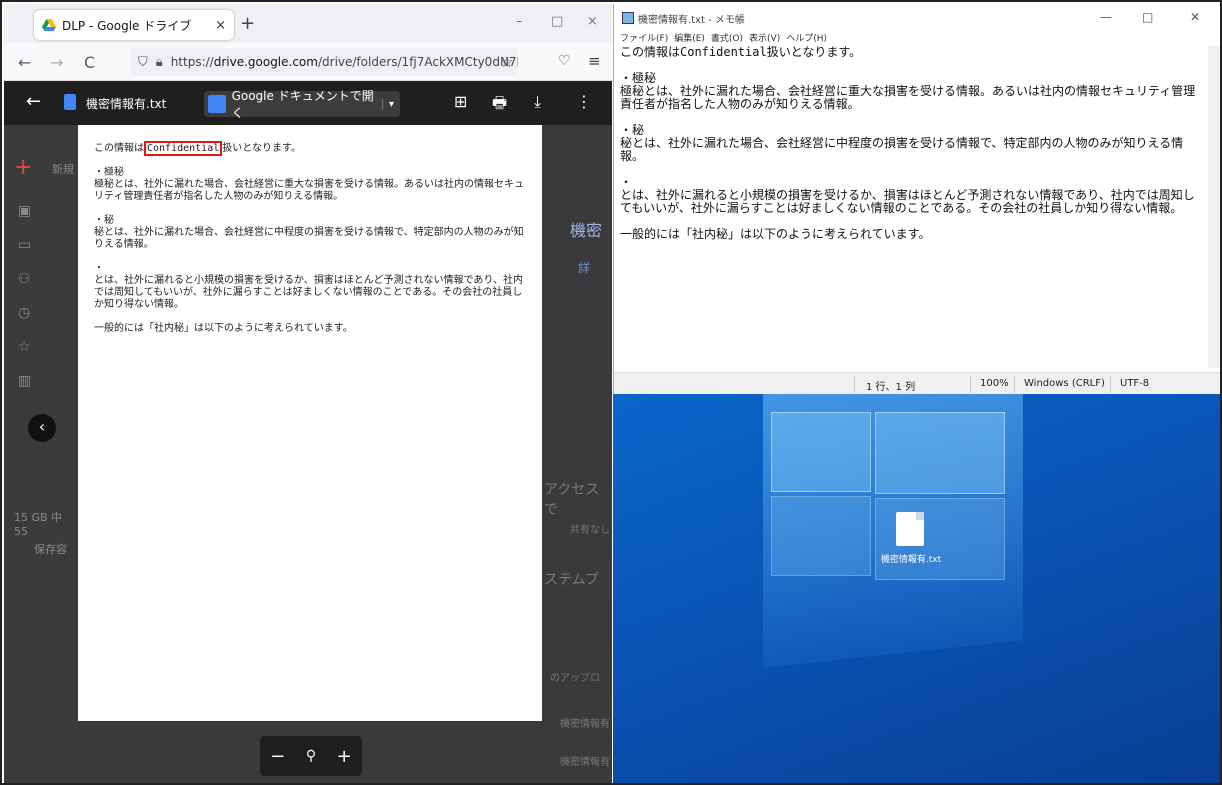 The image size is (1222, 785). Describe the element at coordinates (584, 267) in the screenshot. I see `bg-detail-tab: 詳` at that location.